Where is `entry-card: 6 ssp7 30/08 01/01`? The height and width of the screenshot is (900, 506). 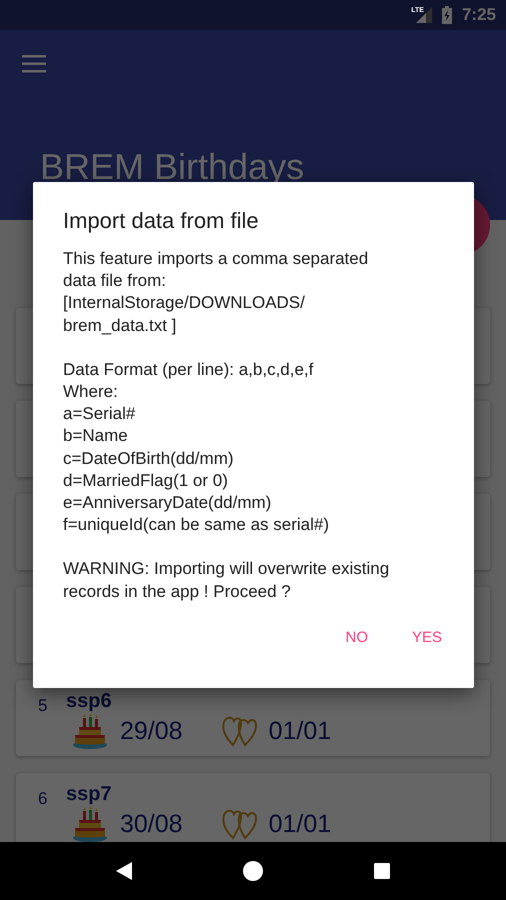 entry-card: 6 ssp7 30/08 01/01 is located at coordinates (253, 807).